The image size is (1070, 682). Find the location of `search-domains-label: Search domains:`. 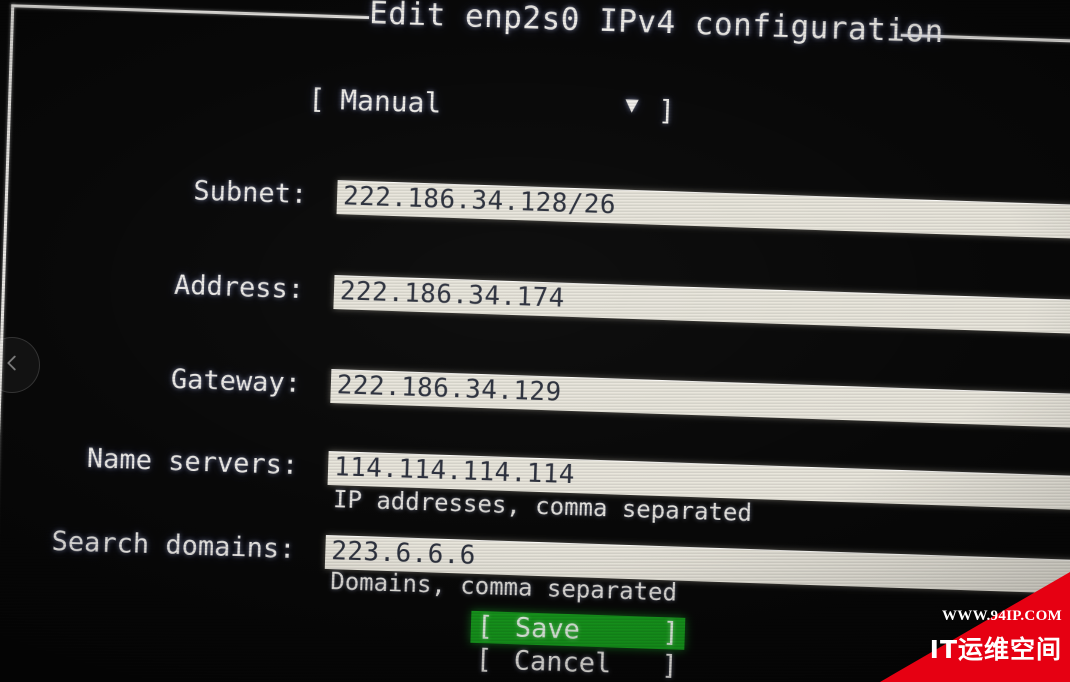

search-domains-label: Search domains: is located at coordinates (173, 545).